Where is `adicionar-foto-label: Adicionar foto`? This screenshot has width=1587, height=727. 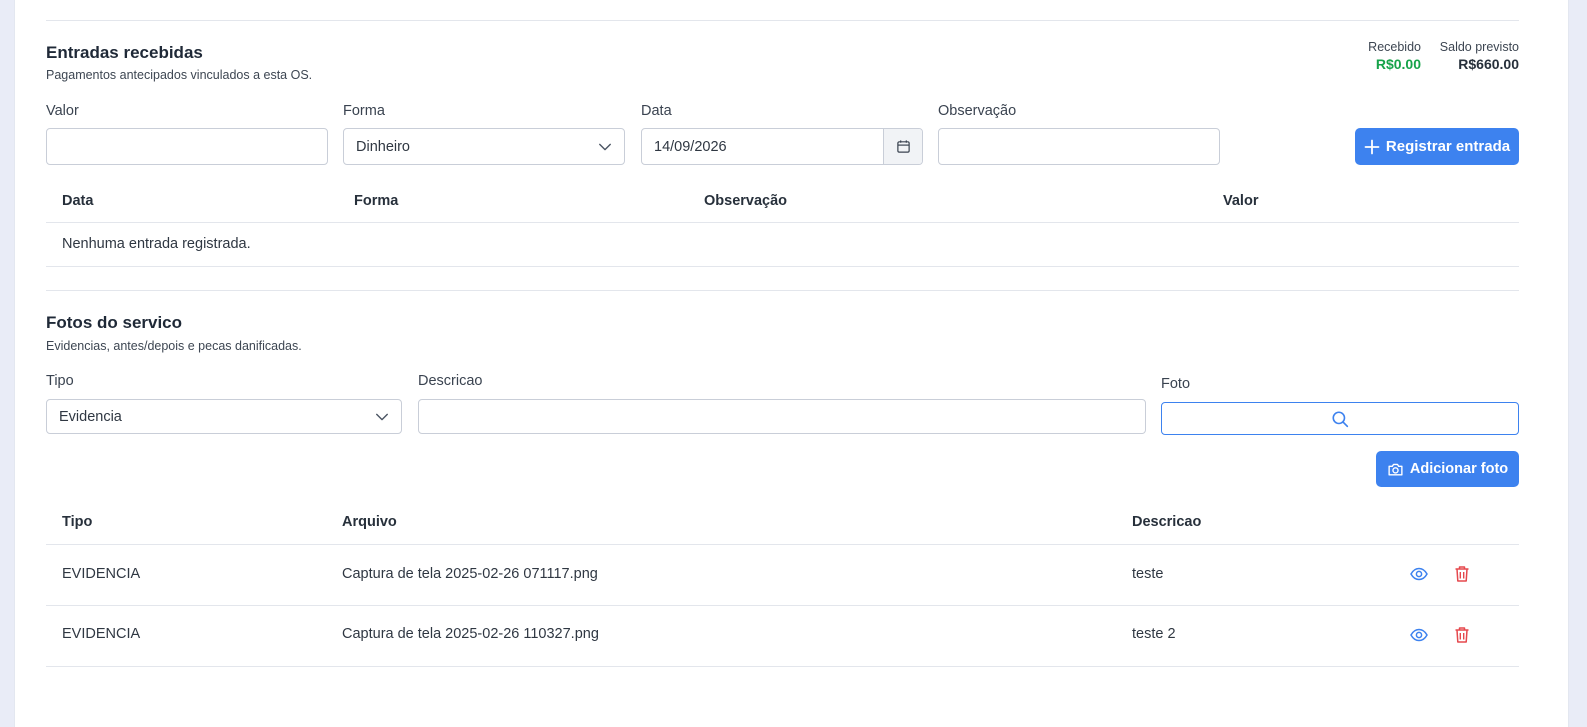 adicionar-foto-label: Adicionar foto is located at coordinates (1459, 469).